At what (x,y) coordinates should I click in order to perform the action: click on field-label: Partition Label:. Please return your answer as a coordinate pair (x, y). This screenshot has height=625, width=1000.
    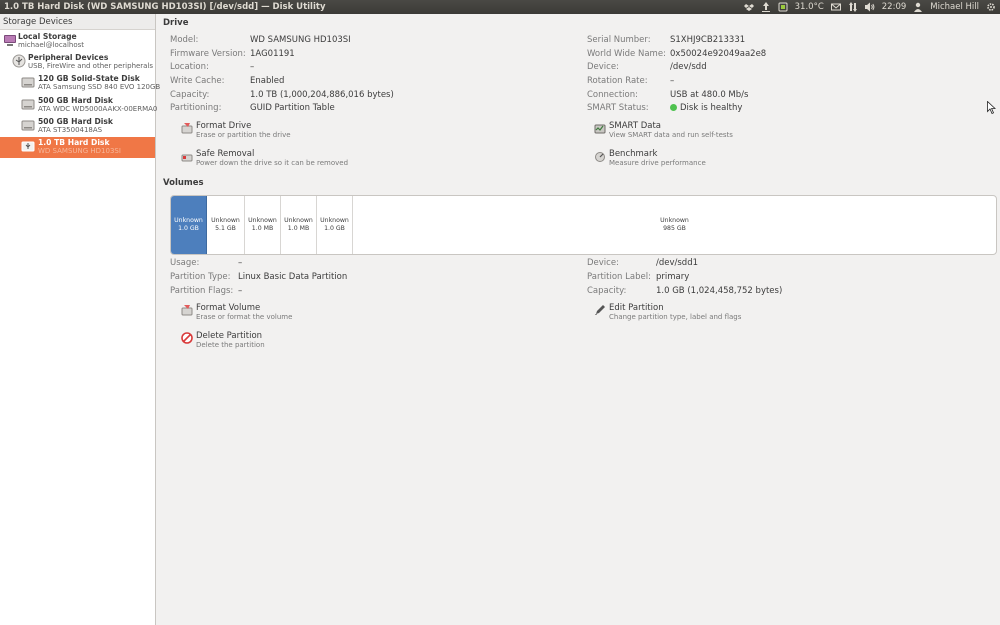
    Looking at the image, I should click on (619, 277).